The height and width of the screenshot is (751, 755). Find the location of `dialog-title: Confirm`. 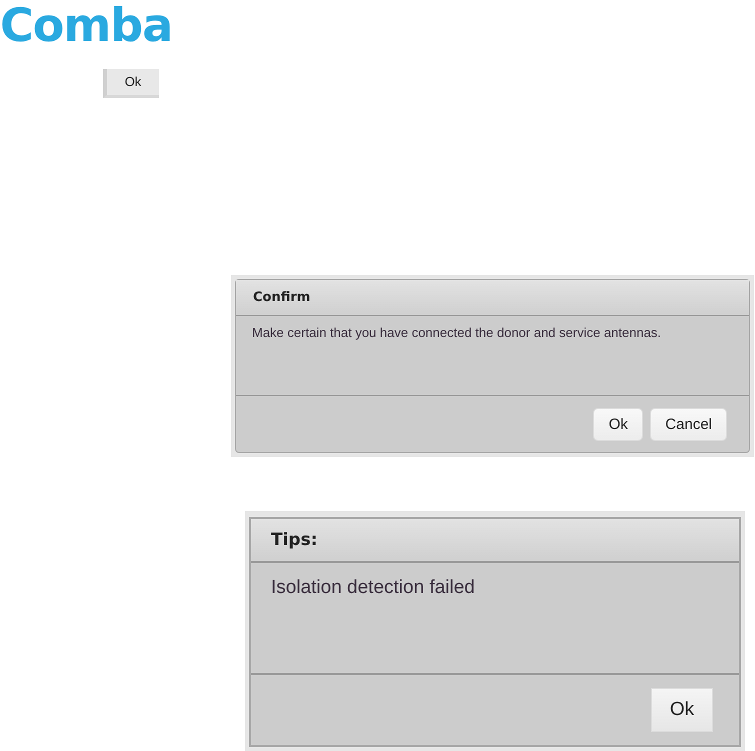

dialog-title: Confirm is located at coordinates (281, 297).